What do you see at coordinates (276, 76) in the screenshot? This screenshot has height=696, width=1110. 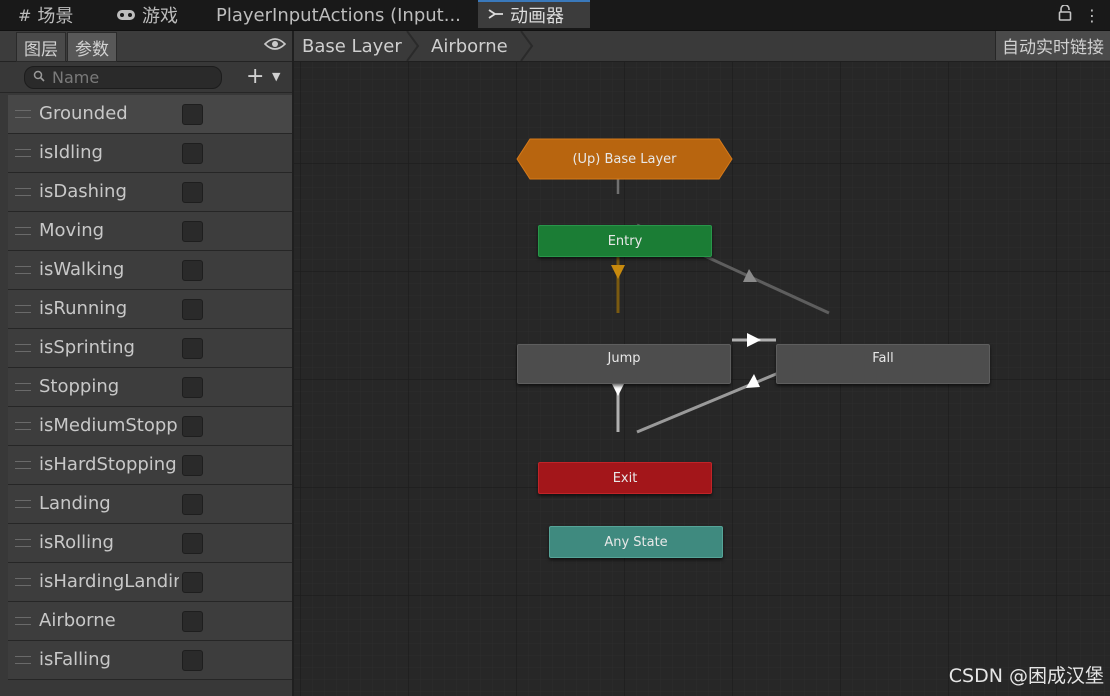 I see `chevron-down-icon: ▼` at bounding box center [276, 76].